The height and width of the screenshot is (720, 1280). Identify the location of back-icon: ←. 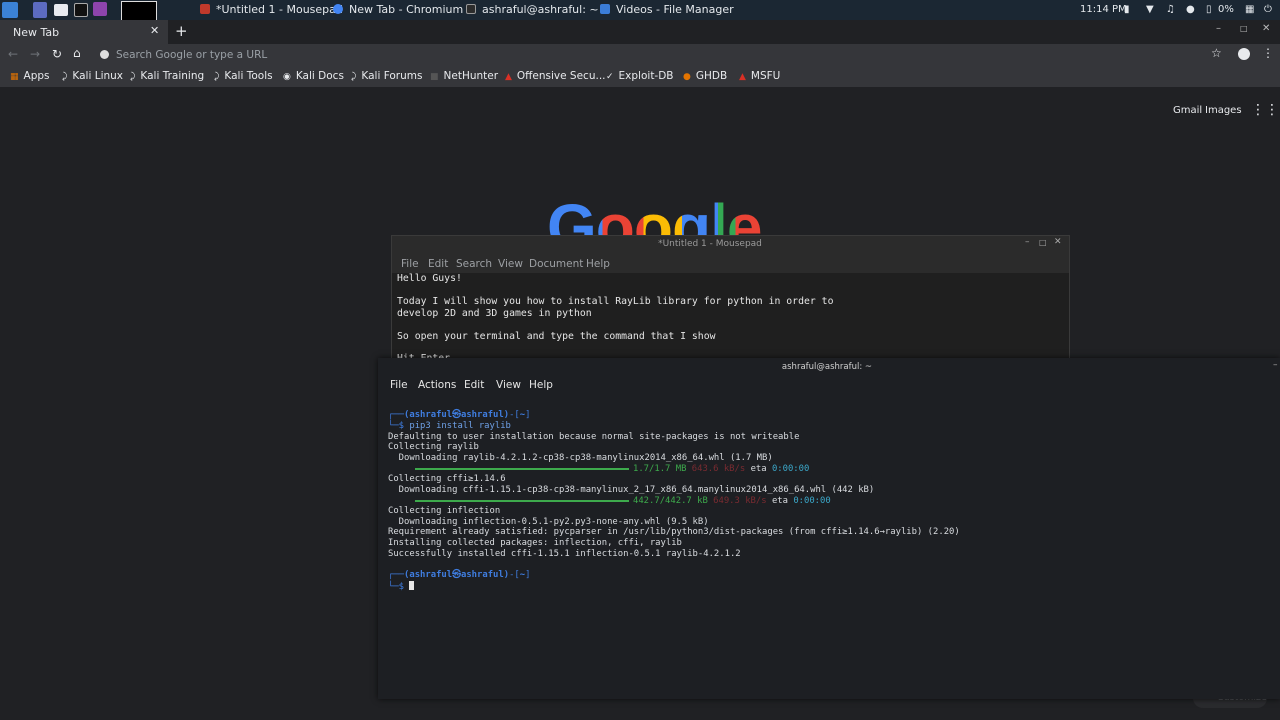
(13, 54).